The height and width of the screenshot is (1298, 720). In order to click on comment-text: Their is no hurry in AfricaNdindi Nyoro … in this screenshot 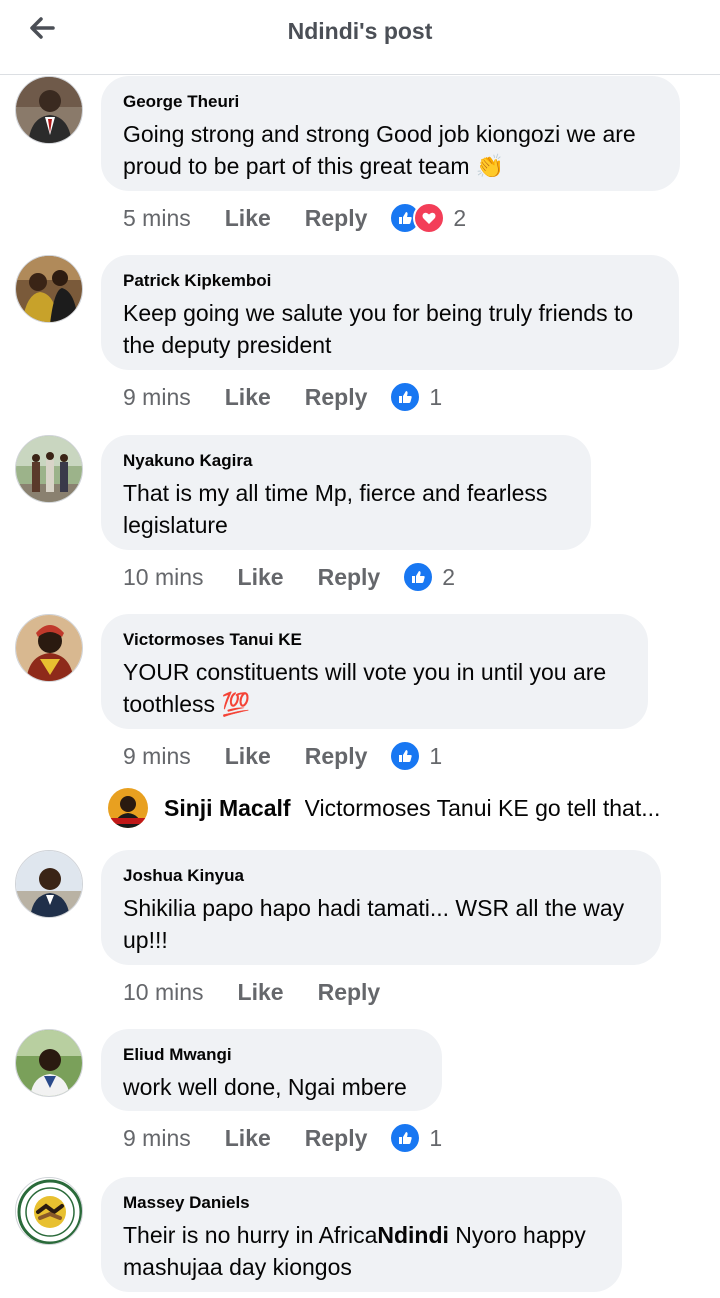, I will do `click(354, 1251)`.